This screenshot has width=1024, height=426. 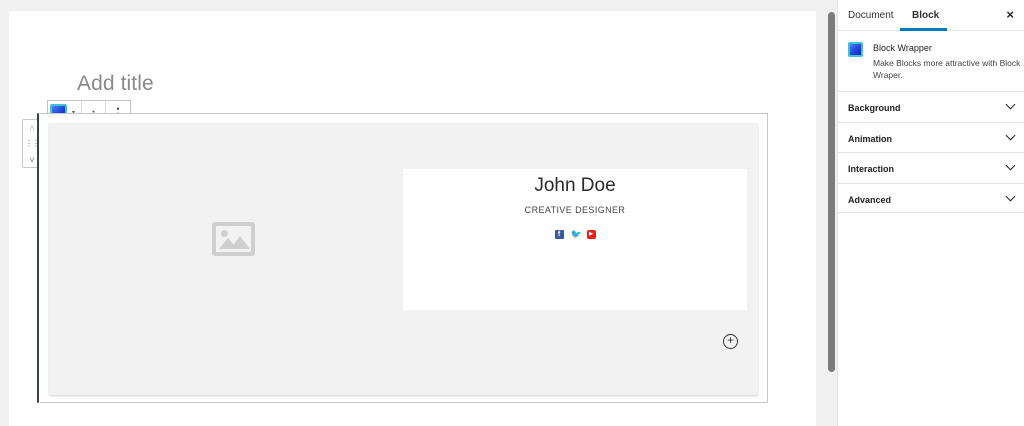 What do you see at coordinates (931, 106) in the screenshot?
I see `panel-background: Background` at bounding box center [931, 106].